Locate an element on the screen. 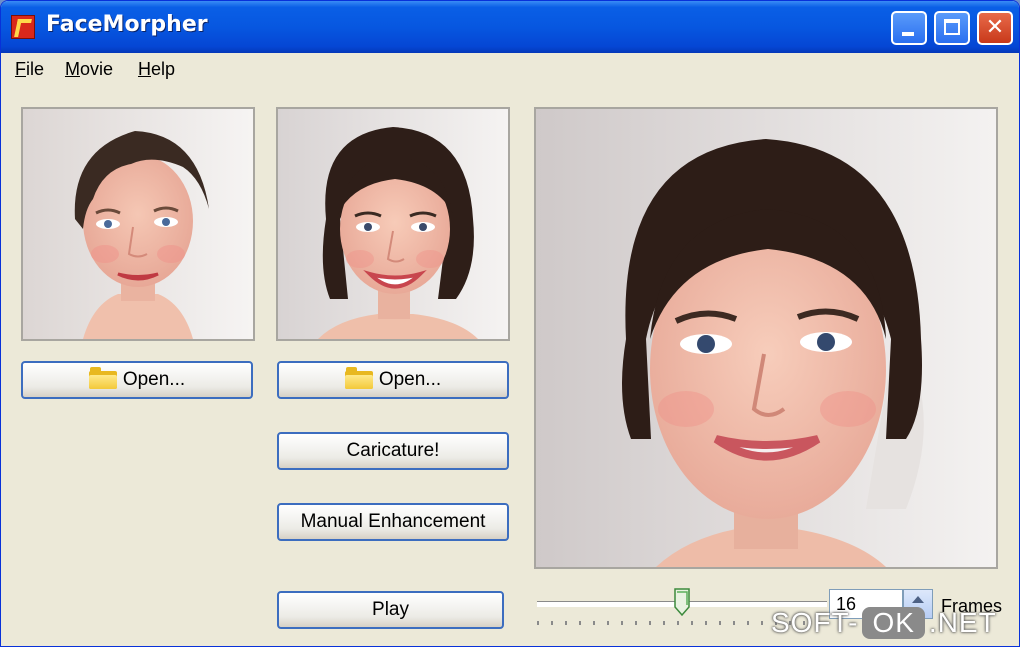 This screenshot has height=647, width=1020. source-image-right is located at coordinates (393, 224).